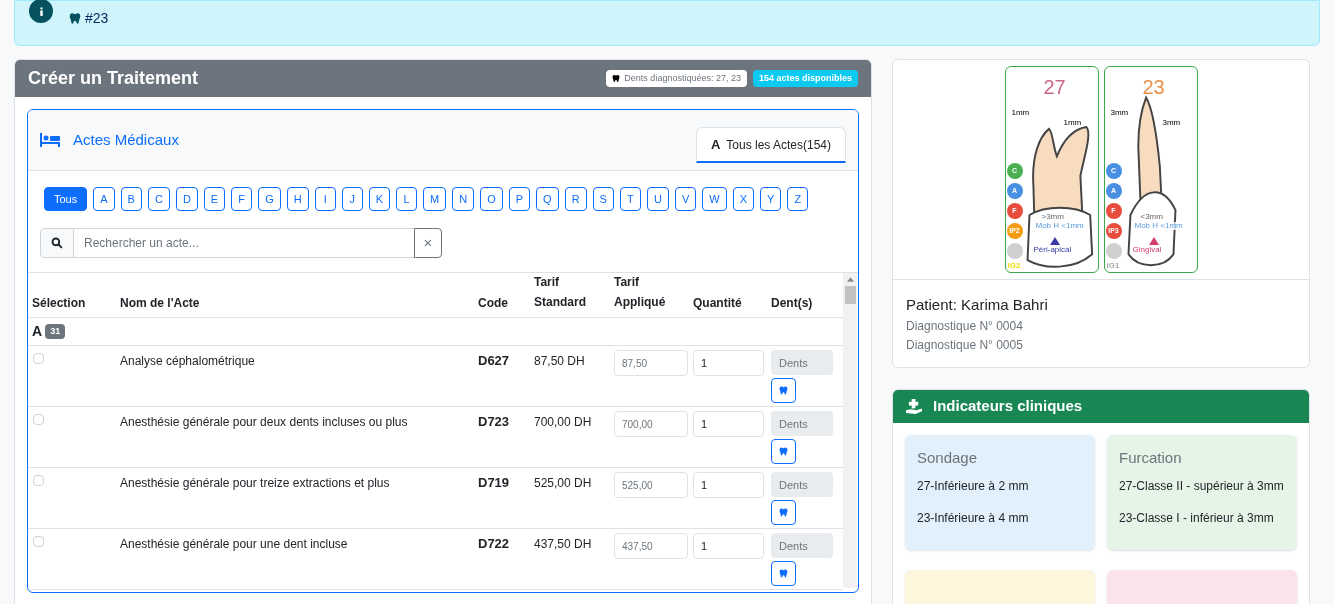 The image size is (1334, 604). What do you see at coordinates (603, 199) in the screenshot?
I see `letter-filter-button: S` at bounding box center [603, 199].